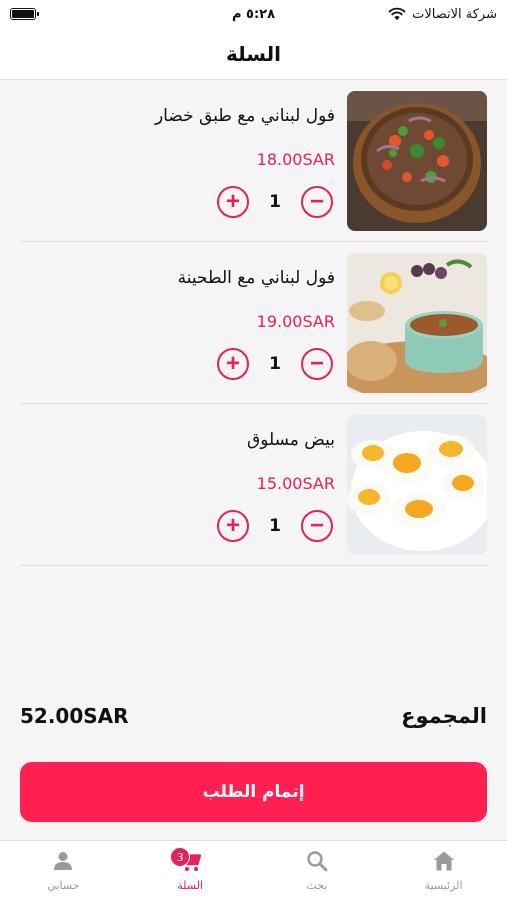  I want to click on cart-count-badge: 3, so click(180, 857).